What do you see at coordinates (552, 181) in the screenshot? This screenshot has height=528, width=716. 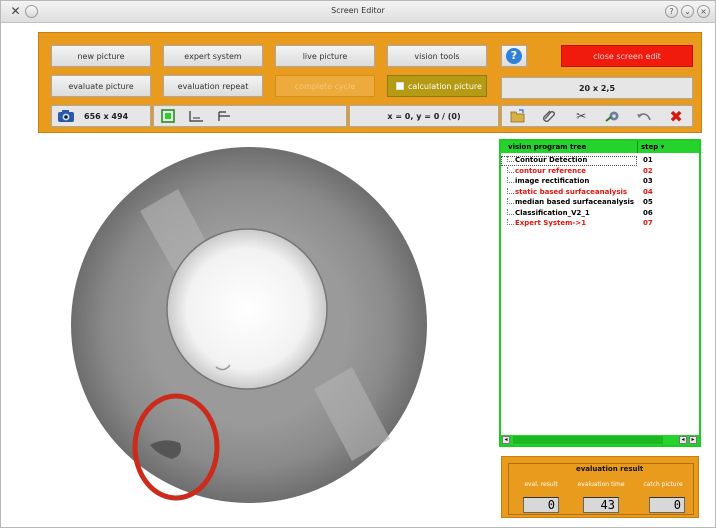 I see `tree-item-name: image rectification` at bounding box center [552, 181].